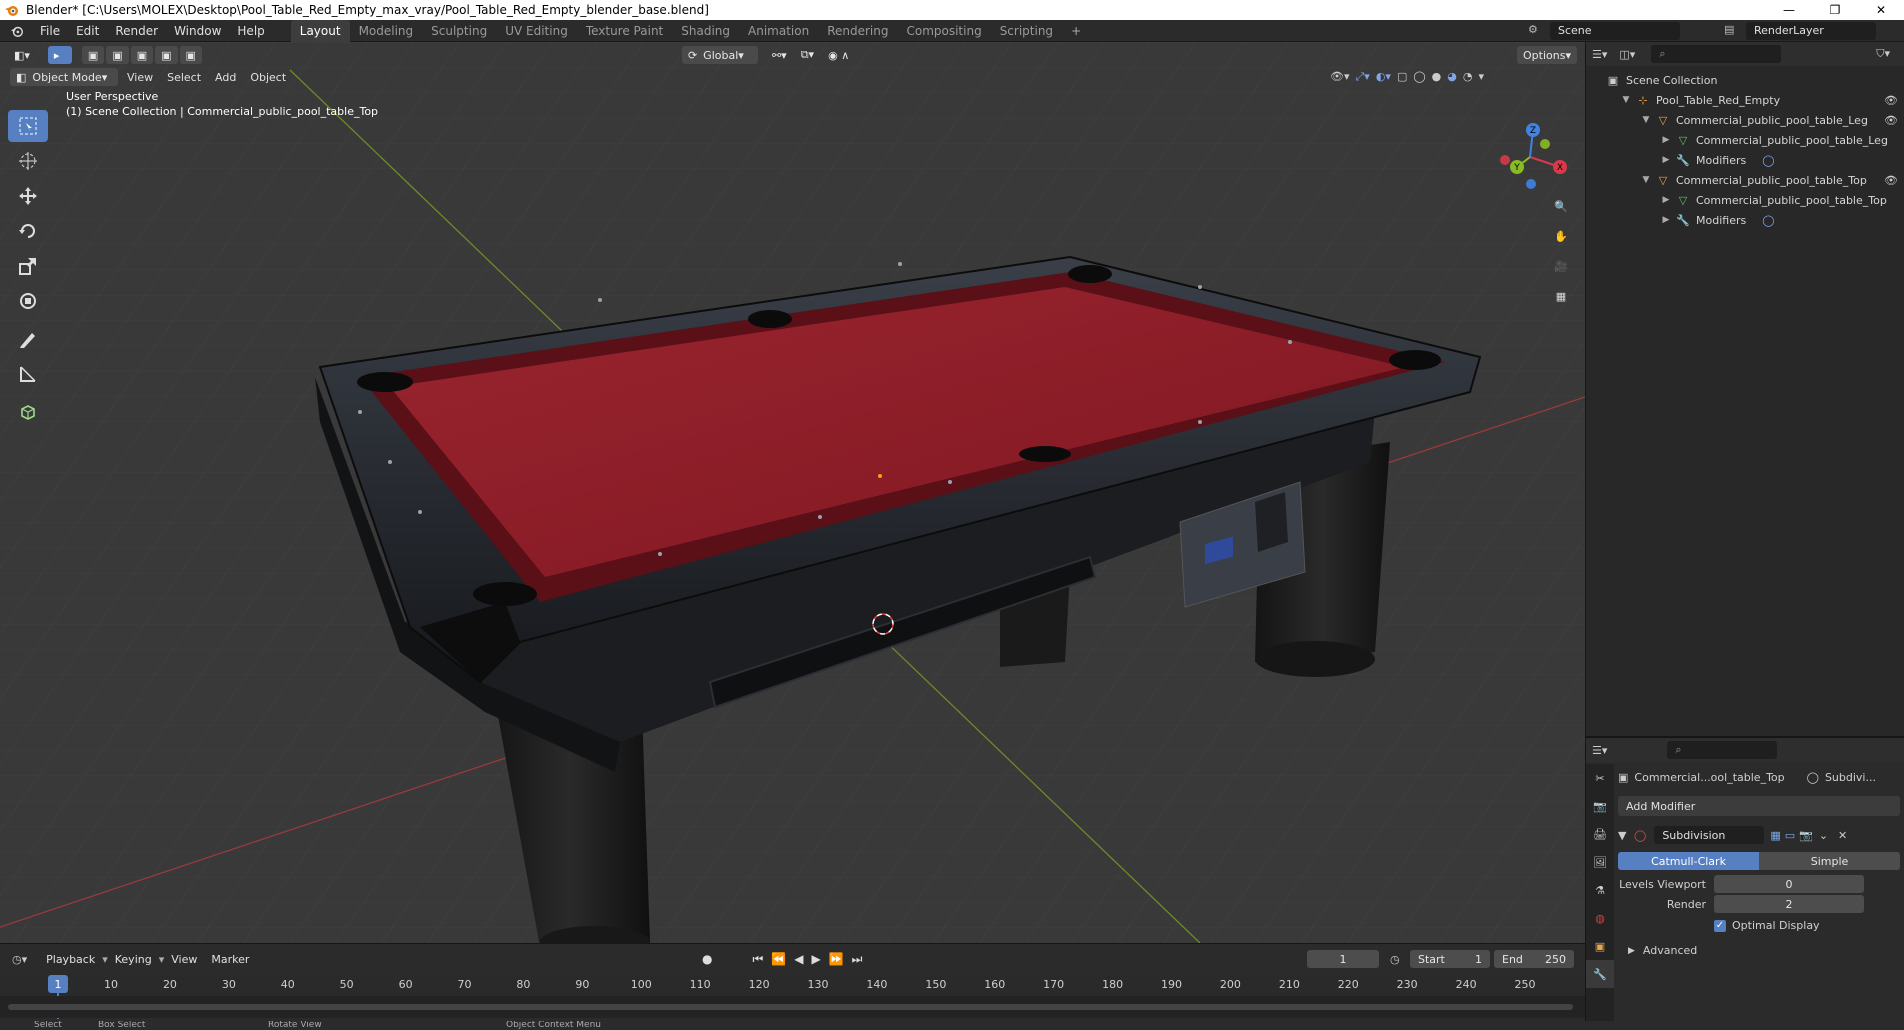 Image resolution: width=1904 pixels, height=1030 pixels. I want to click on world-tab-icon: ◍, so click(1600, 918).